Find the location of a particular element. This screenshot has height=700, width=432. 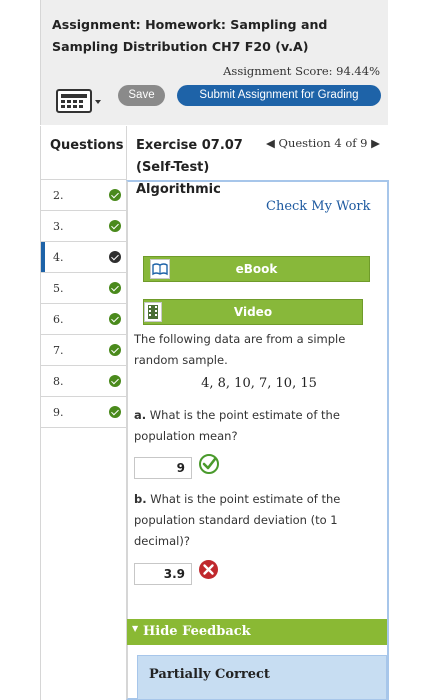

question-position: Question 4 of 9 is located at coordinates (323, 143).